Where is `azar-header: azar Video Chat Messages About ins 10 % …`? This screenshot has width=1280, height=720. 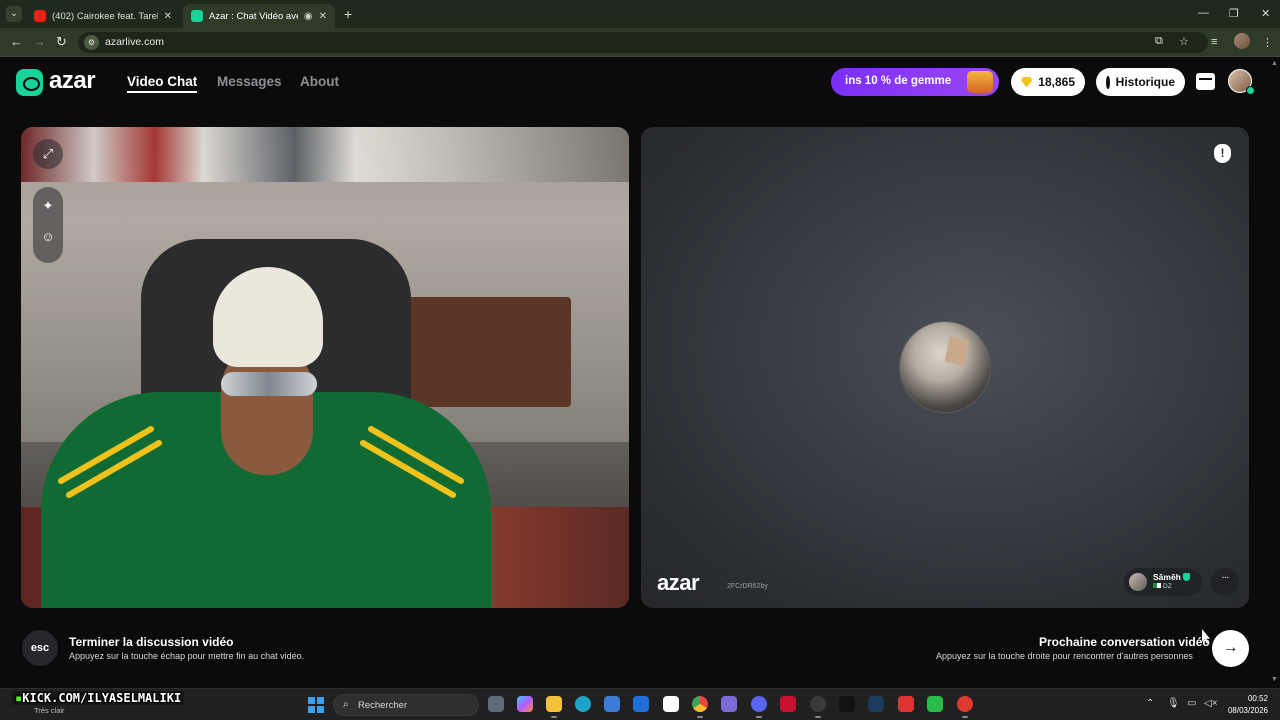 azar-header: azar Video Chat Messages About ins 10 % … is located at coordinates (640, 82).